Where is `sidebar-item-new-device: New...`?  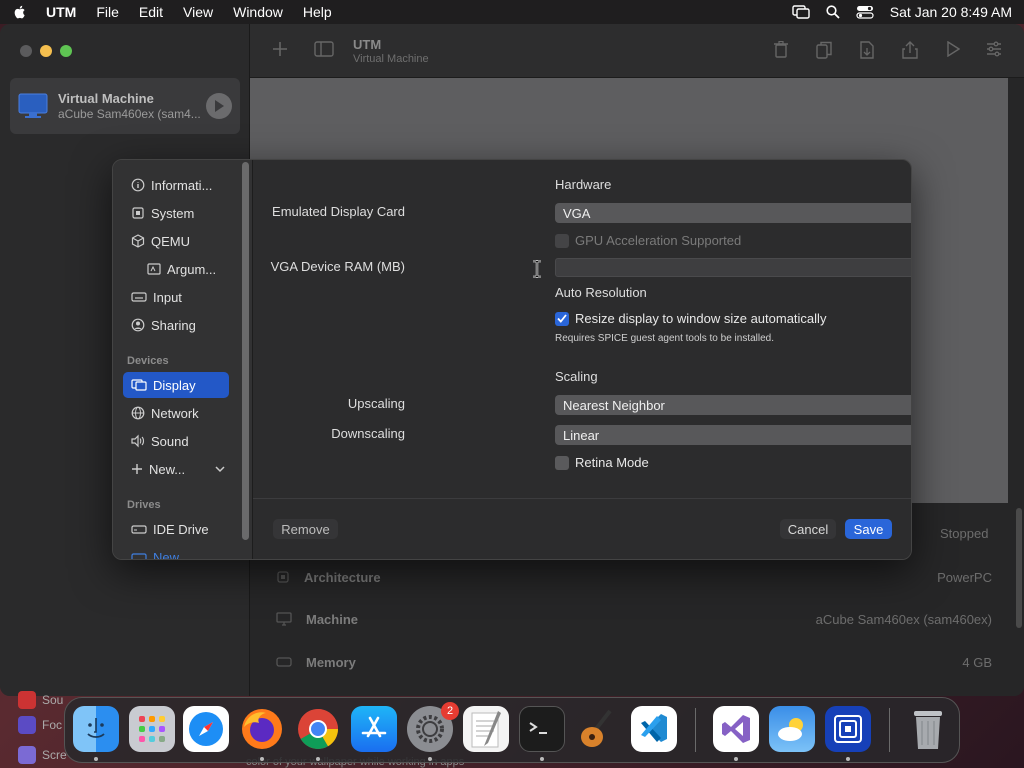 sidebar-item-new-device: New... is located at coordinates (176, 469).